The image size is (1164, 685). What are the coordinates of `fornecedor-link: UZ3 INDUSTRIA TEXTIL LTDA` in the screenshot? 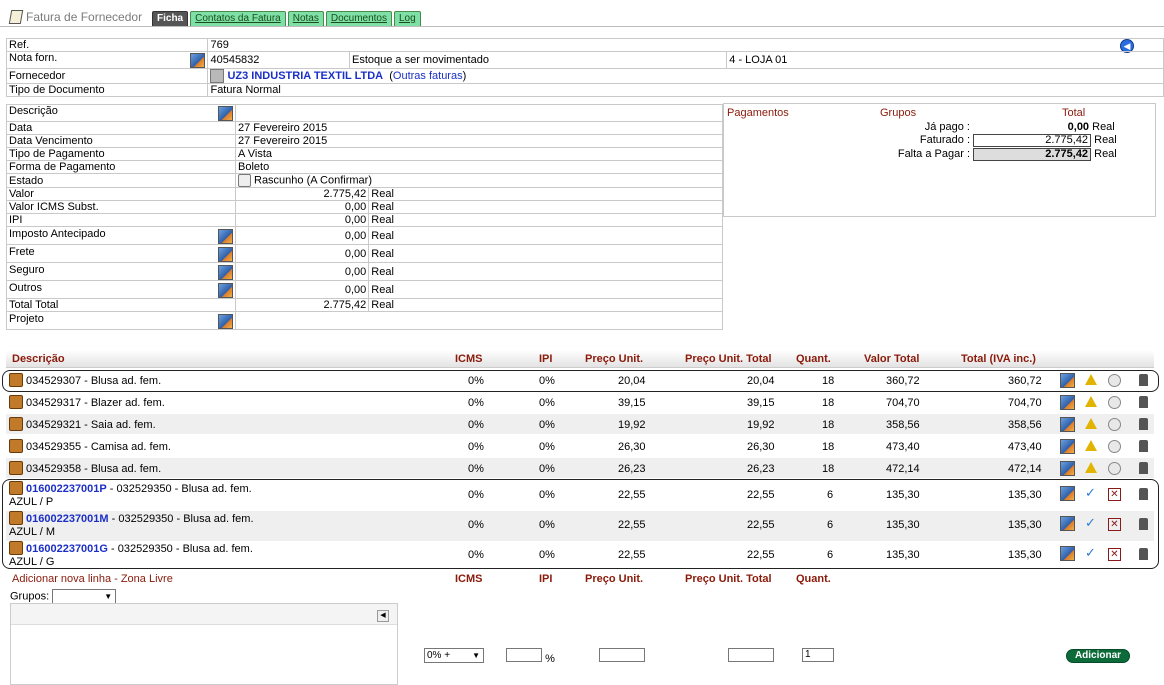 It's located at (305, 76).